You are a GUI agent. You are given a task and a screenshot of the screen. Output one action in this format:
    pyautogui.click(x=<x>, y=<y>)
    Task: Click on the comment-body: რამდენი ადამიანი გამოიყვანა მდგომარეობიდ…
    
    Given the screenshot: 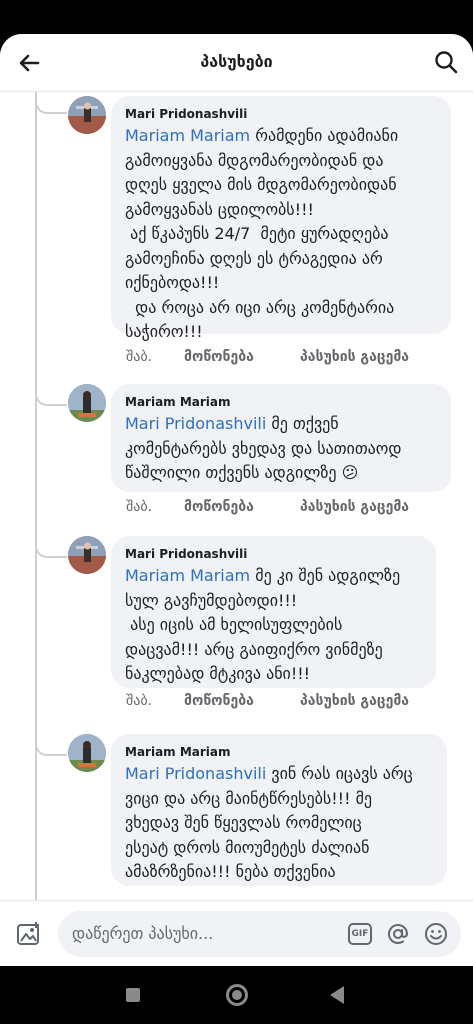 What is the action you would take?
    pyautogui.click(x=262, y=233)
    